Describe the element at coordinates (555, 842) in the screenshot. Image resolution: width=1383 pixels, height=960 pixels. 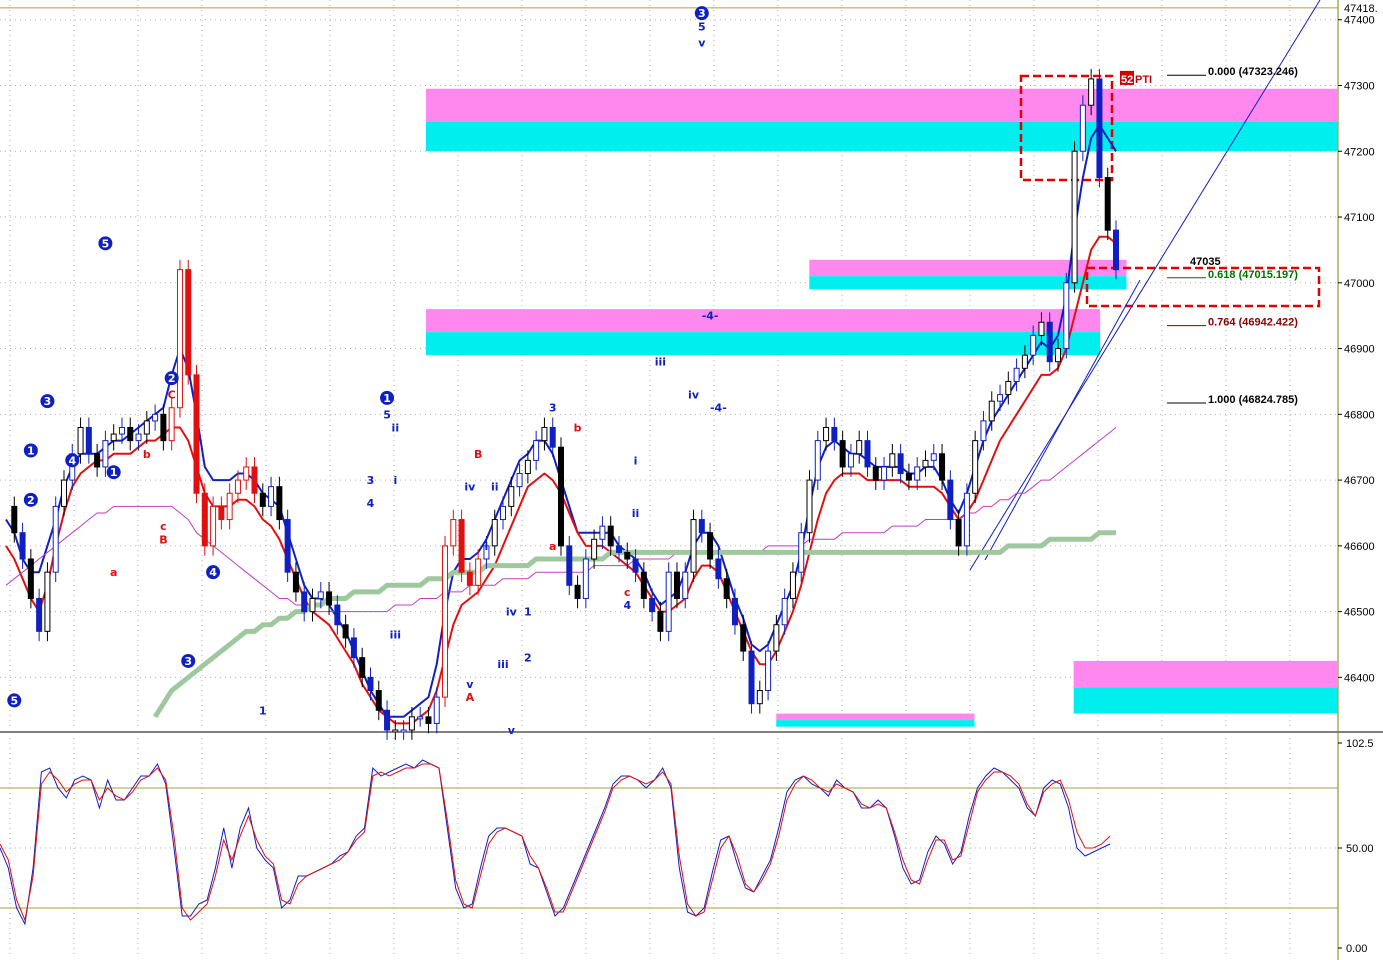
I see `osc-series-line` at that location.